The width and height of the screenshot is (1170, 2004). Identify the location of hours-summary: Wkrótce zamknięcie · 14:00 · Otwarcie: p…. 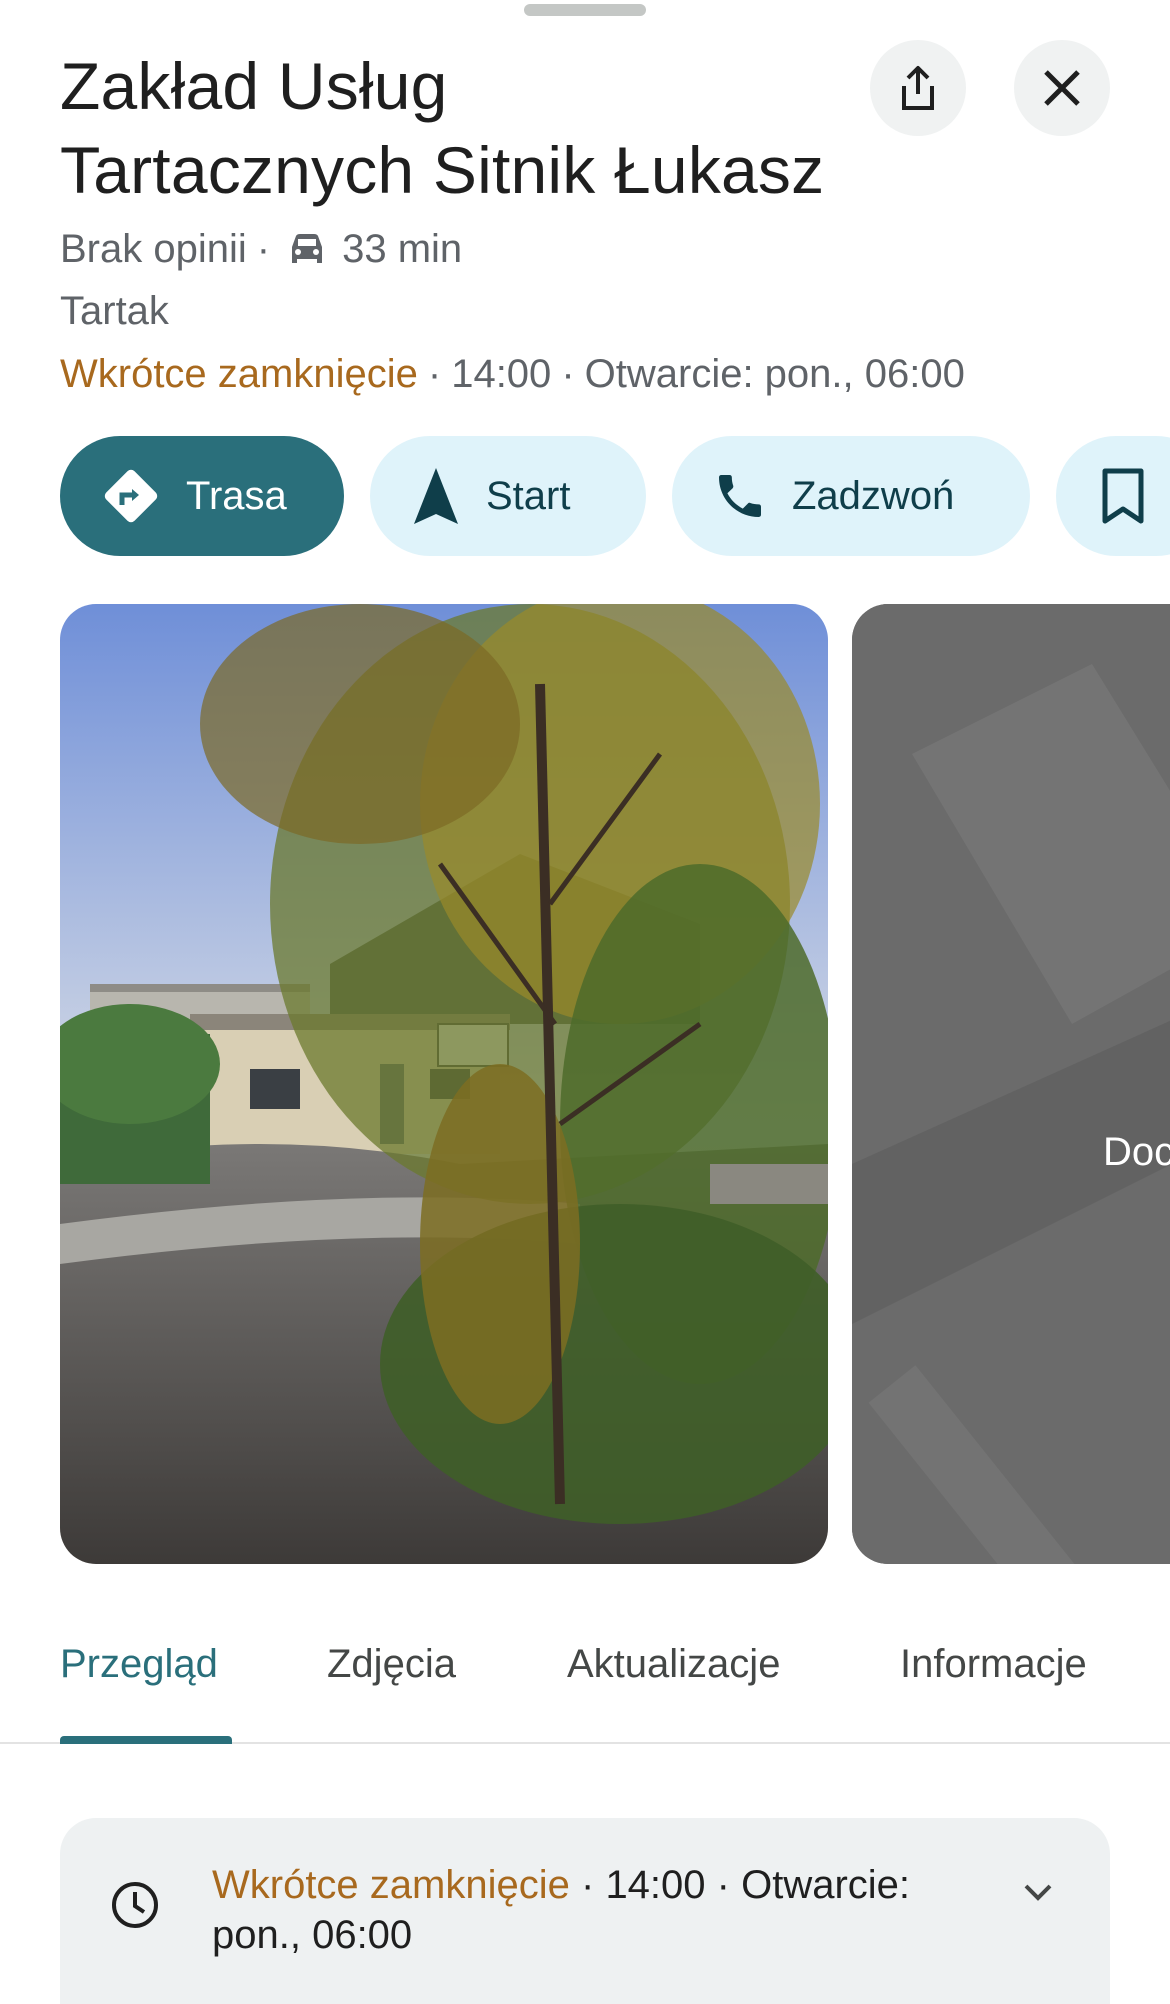
(512, 374).